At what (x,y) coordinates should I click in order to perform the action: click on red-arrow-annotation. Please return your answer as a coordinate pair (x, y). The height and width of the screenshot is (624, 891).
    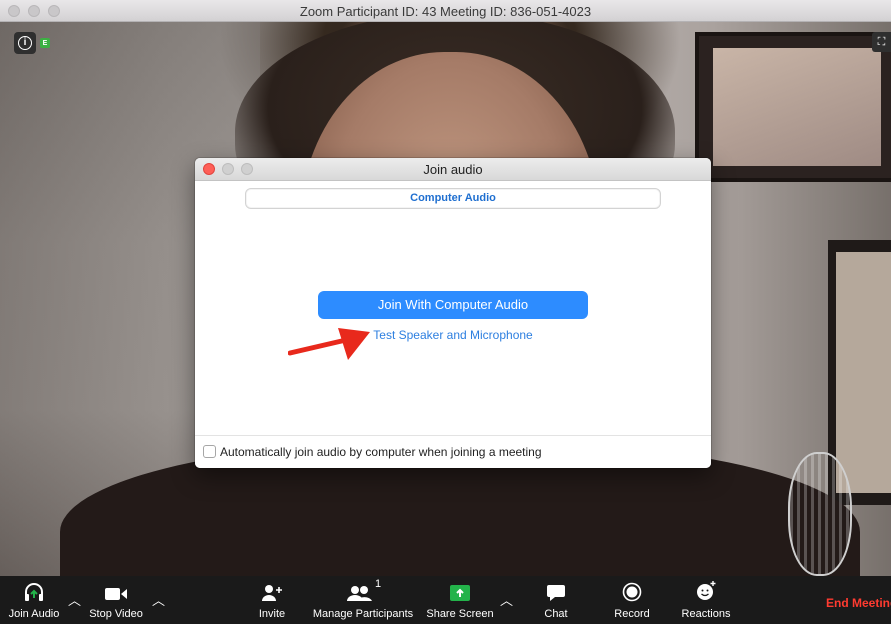
    Looking at the image, I should click on (329, 344).